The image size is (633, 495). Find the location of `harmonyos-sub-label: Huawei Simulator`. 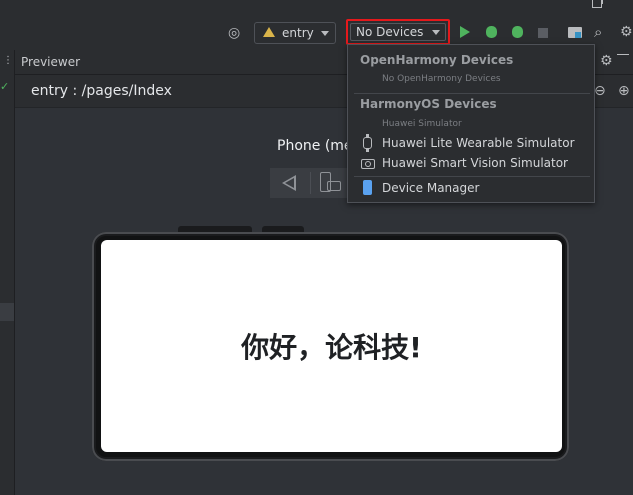

harmonyos-sub-label: Huawei Simulator is located at coordinates (422, 124).